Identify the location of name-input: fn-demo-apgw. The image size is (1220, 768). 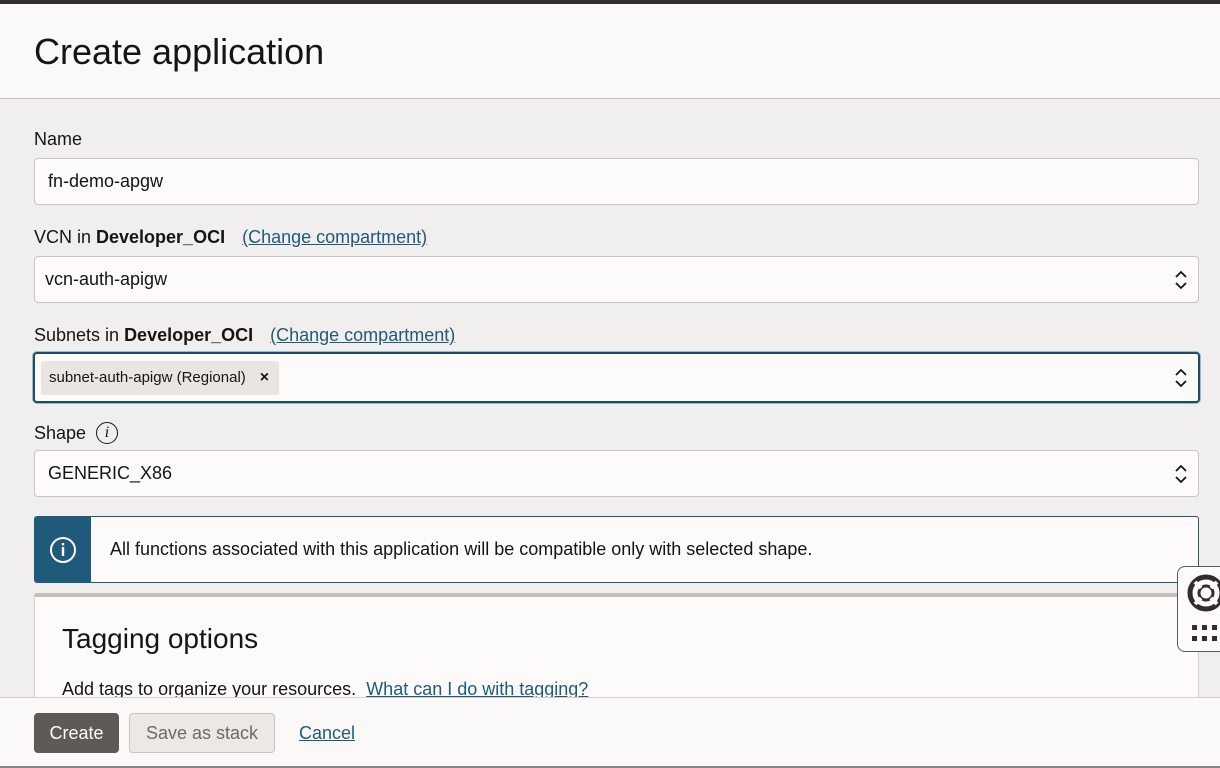
(616, 181).